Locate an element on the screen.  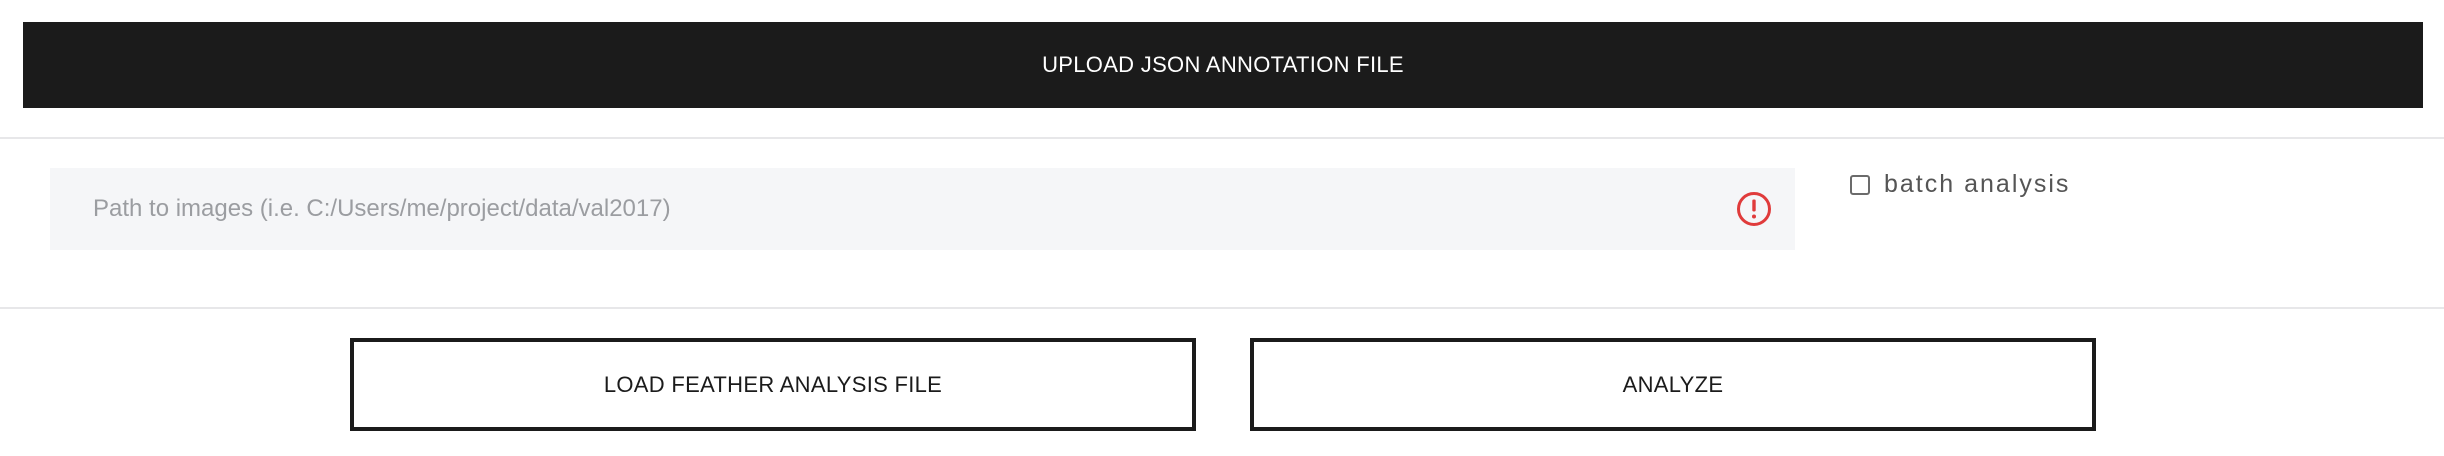
batch-analysis-label: batch analysis is located at coordinates (1977, 184).